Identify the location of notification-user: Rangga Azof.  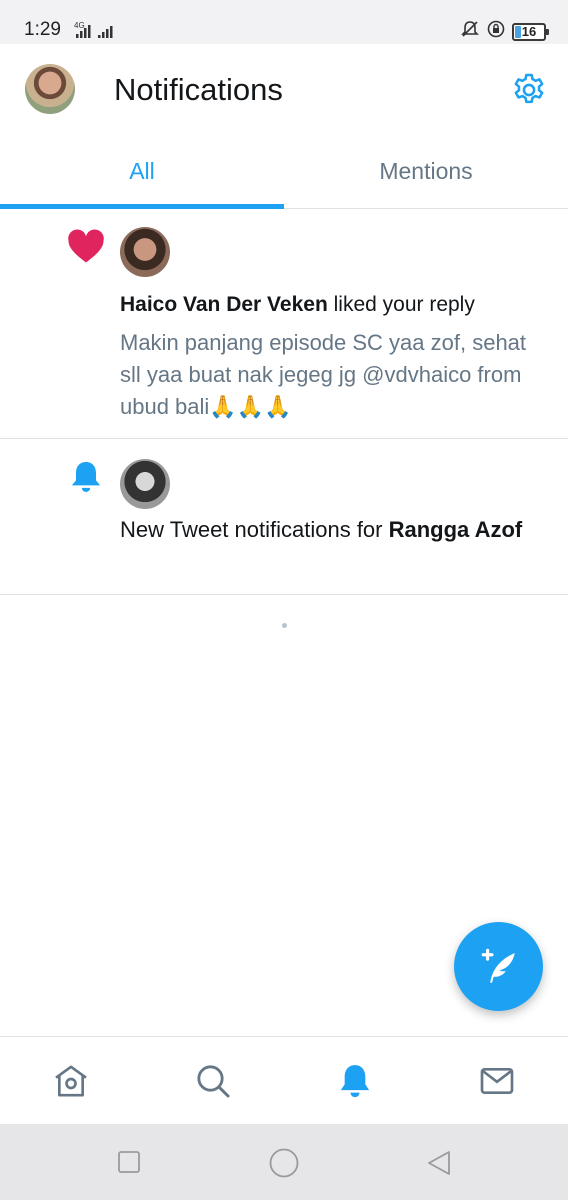
(456, 529).